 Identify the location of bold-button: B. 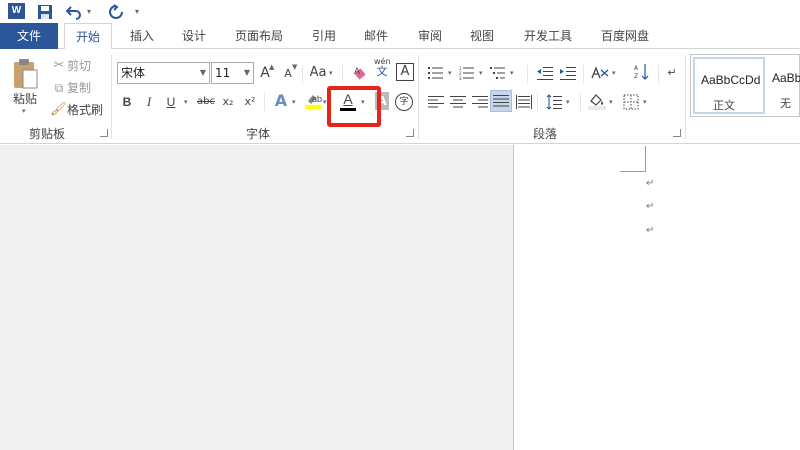
(127, 102).